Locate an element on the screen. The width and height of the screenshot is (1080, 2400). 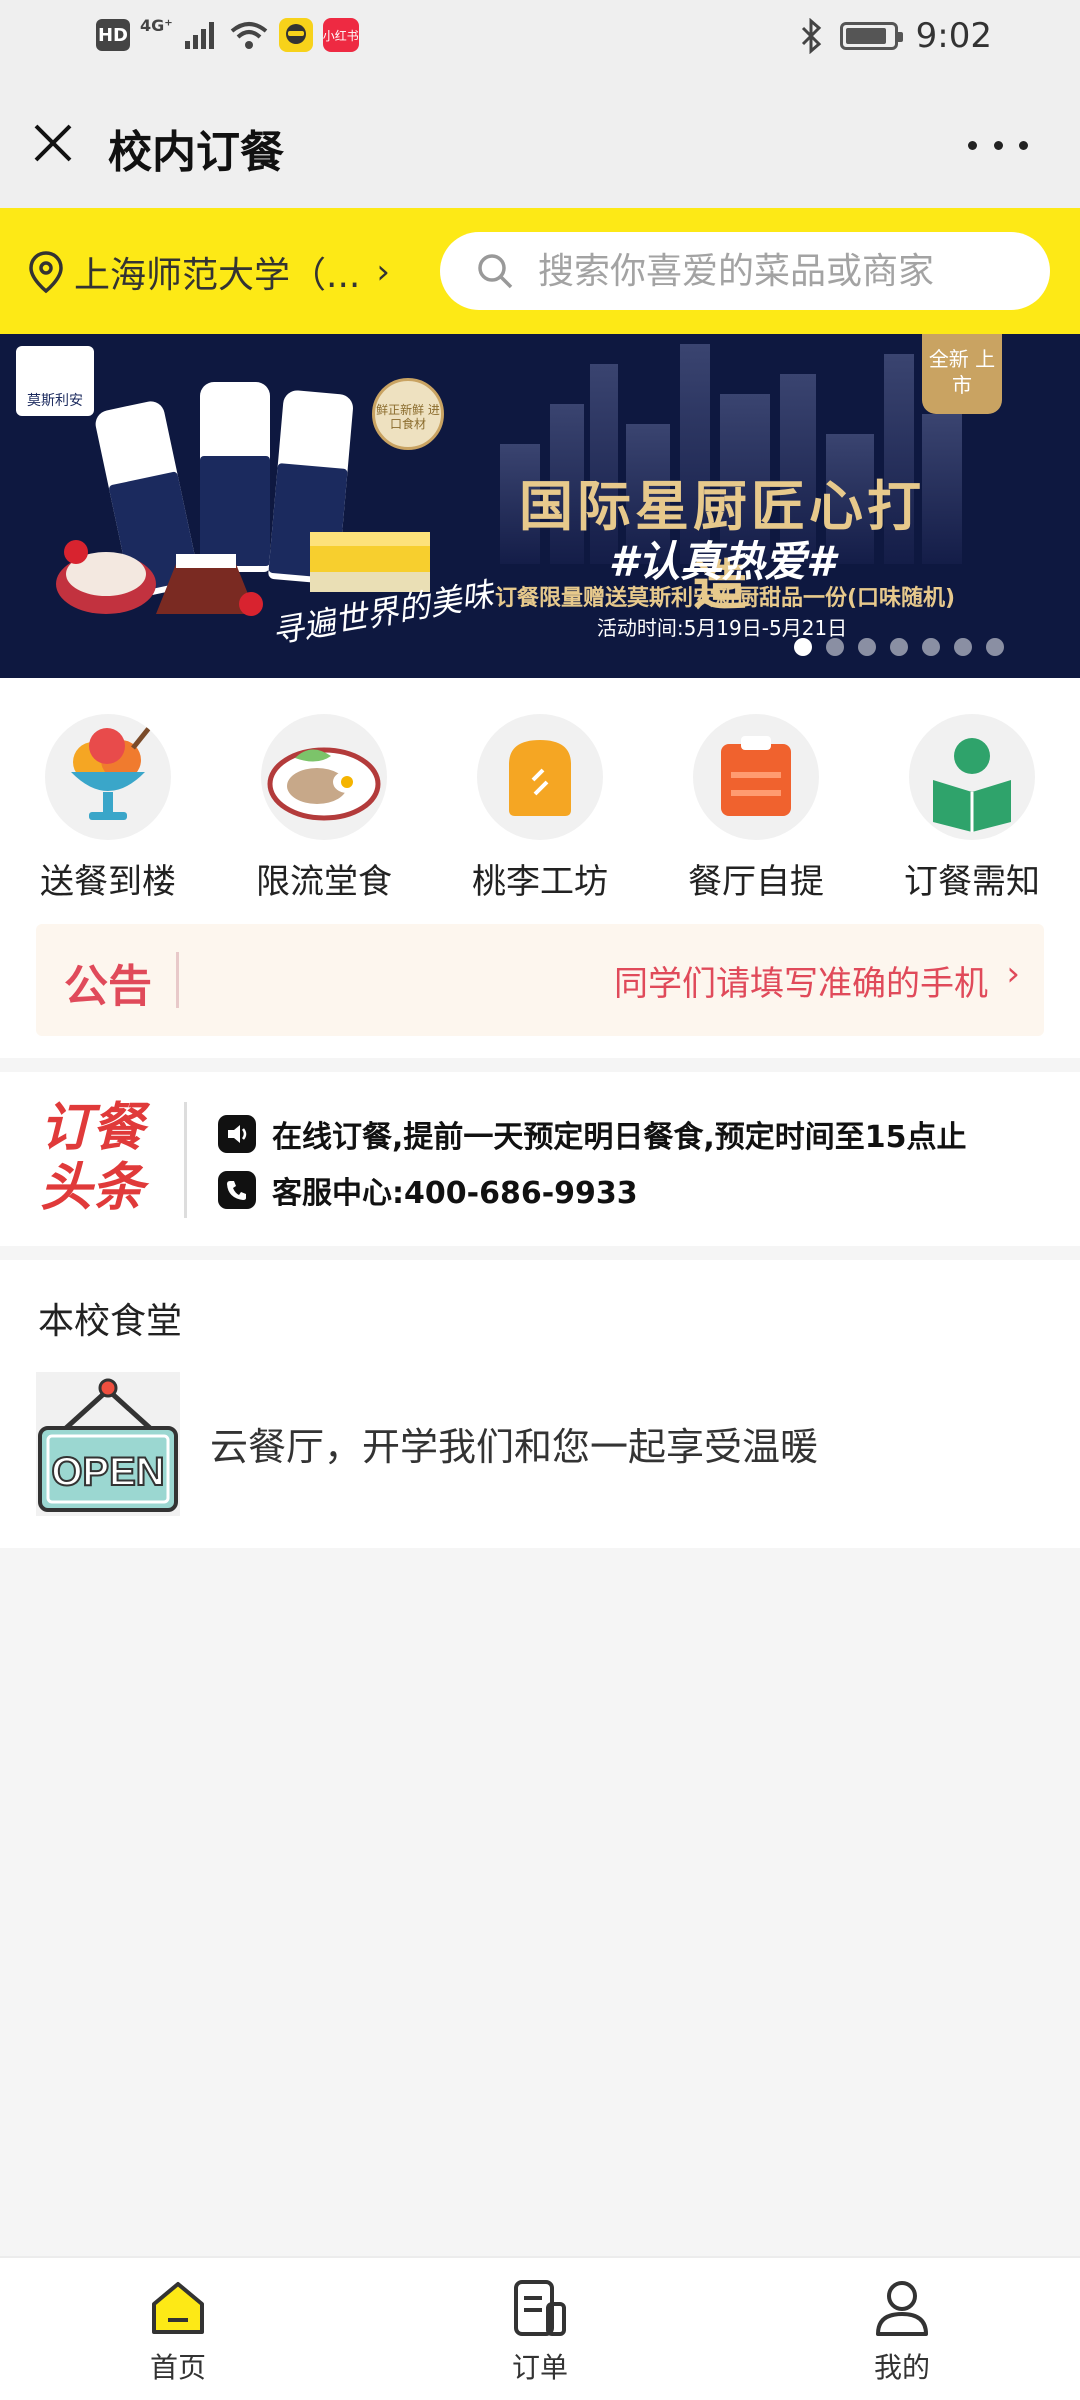
more-button is located at coordinates (998, 145).